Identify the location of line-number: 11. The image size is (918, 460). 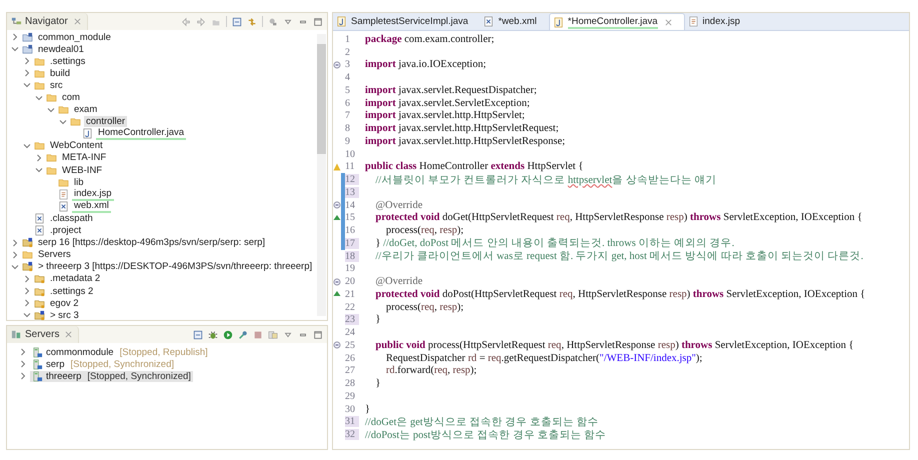
(350, 166).